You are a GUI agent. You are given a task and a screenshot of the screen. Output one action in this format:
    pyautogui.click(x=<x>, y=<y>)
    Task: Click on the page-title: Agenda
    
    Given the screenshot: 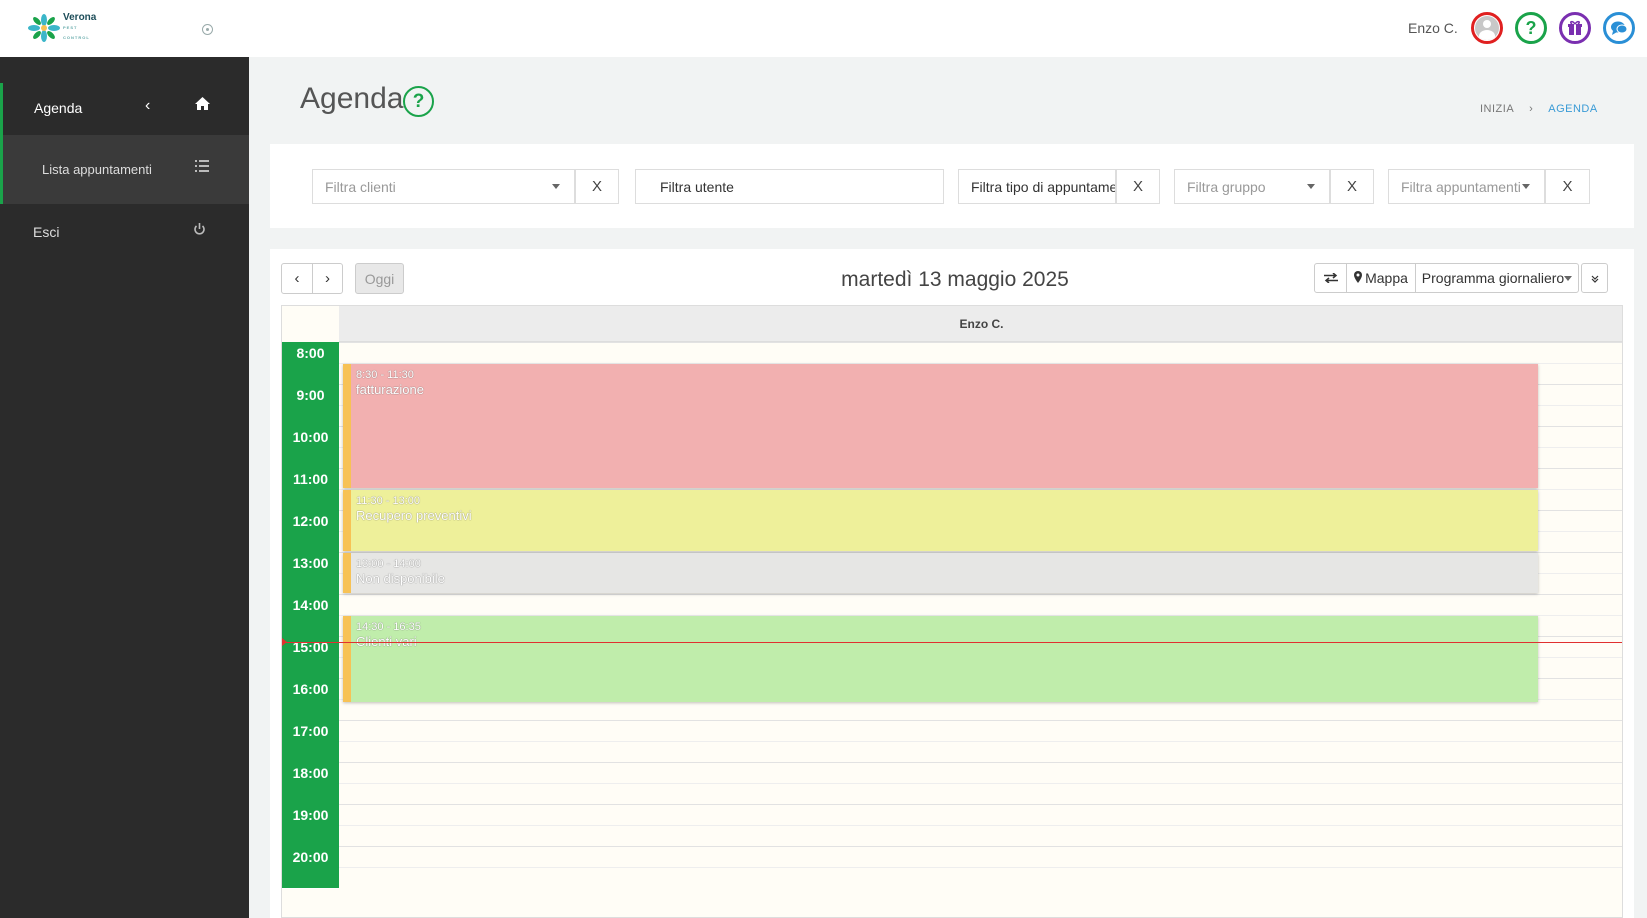 What is the action you would take?
    pyautogui.click(x=352, y=98)
    